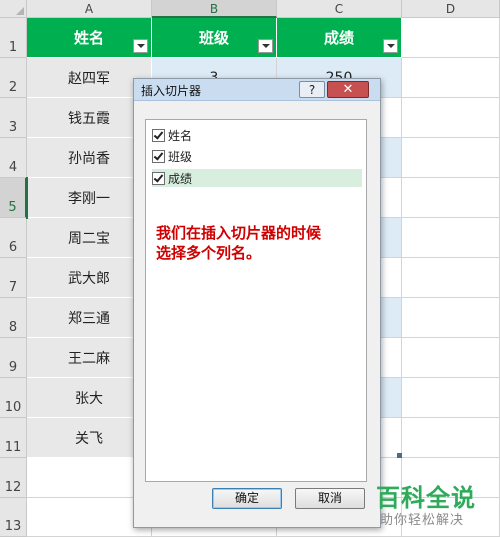 Image resolution: width=500 pixels, height=537 pixels. What do you see at coordinates (13, 118) in the screenshot?
I see `row-header-3: 3` at bounding box center [13, 118].